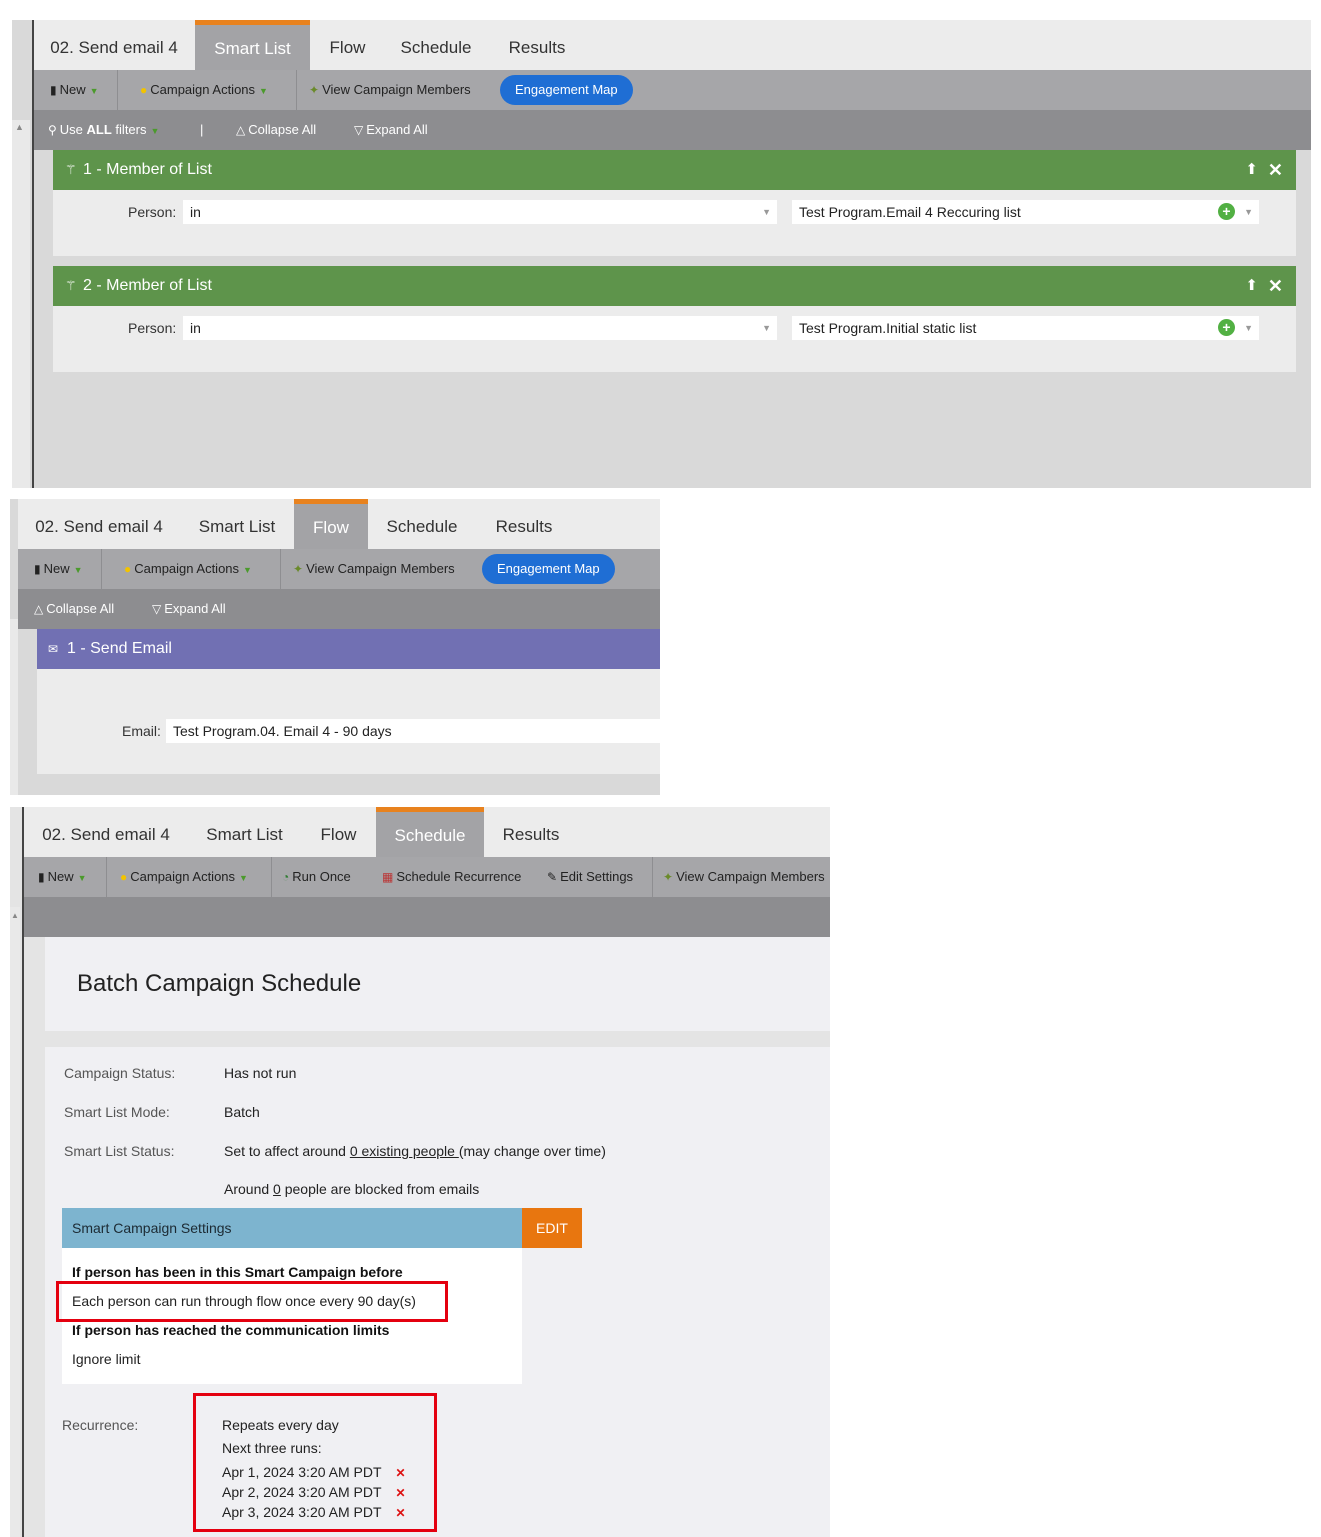  Describe the element at coordinates (552, 877) in the screenshot. I see `edit-icon: ✎` at that location.